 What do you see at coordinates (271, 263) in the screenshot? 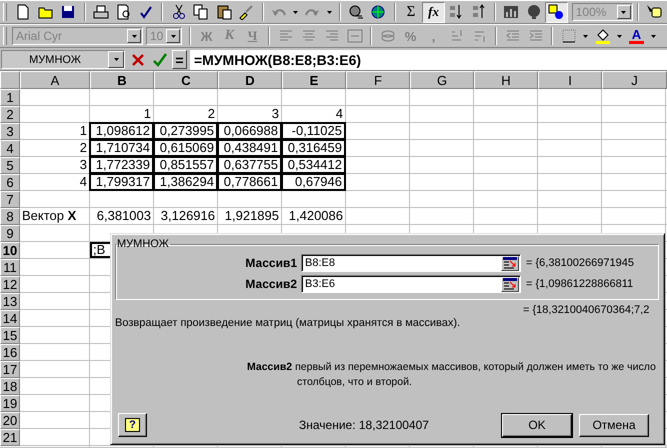
I see `argument-label: Массив1` at bounding box center [271, 263].